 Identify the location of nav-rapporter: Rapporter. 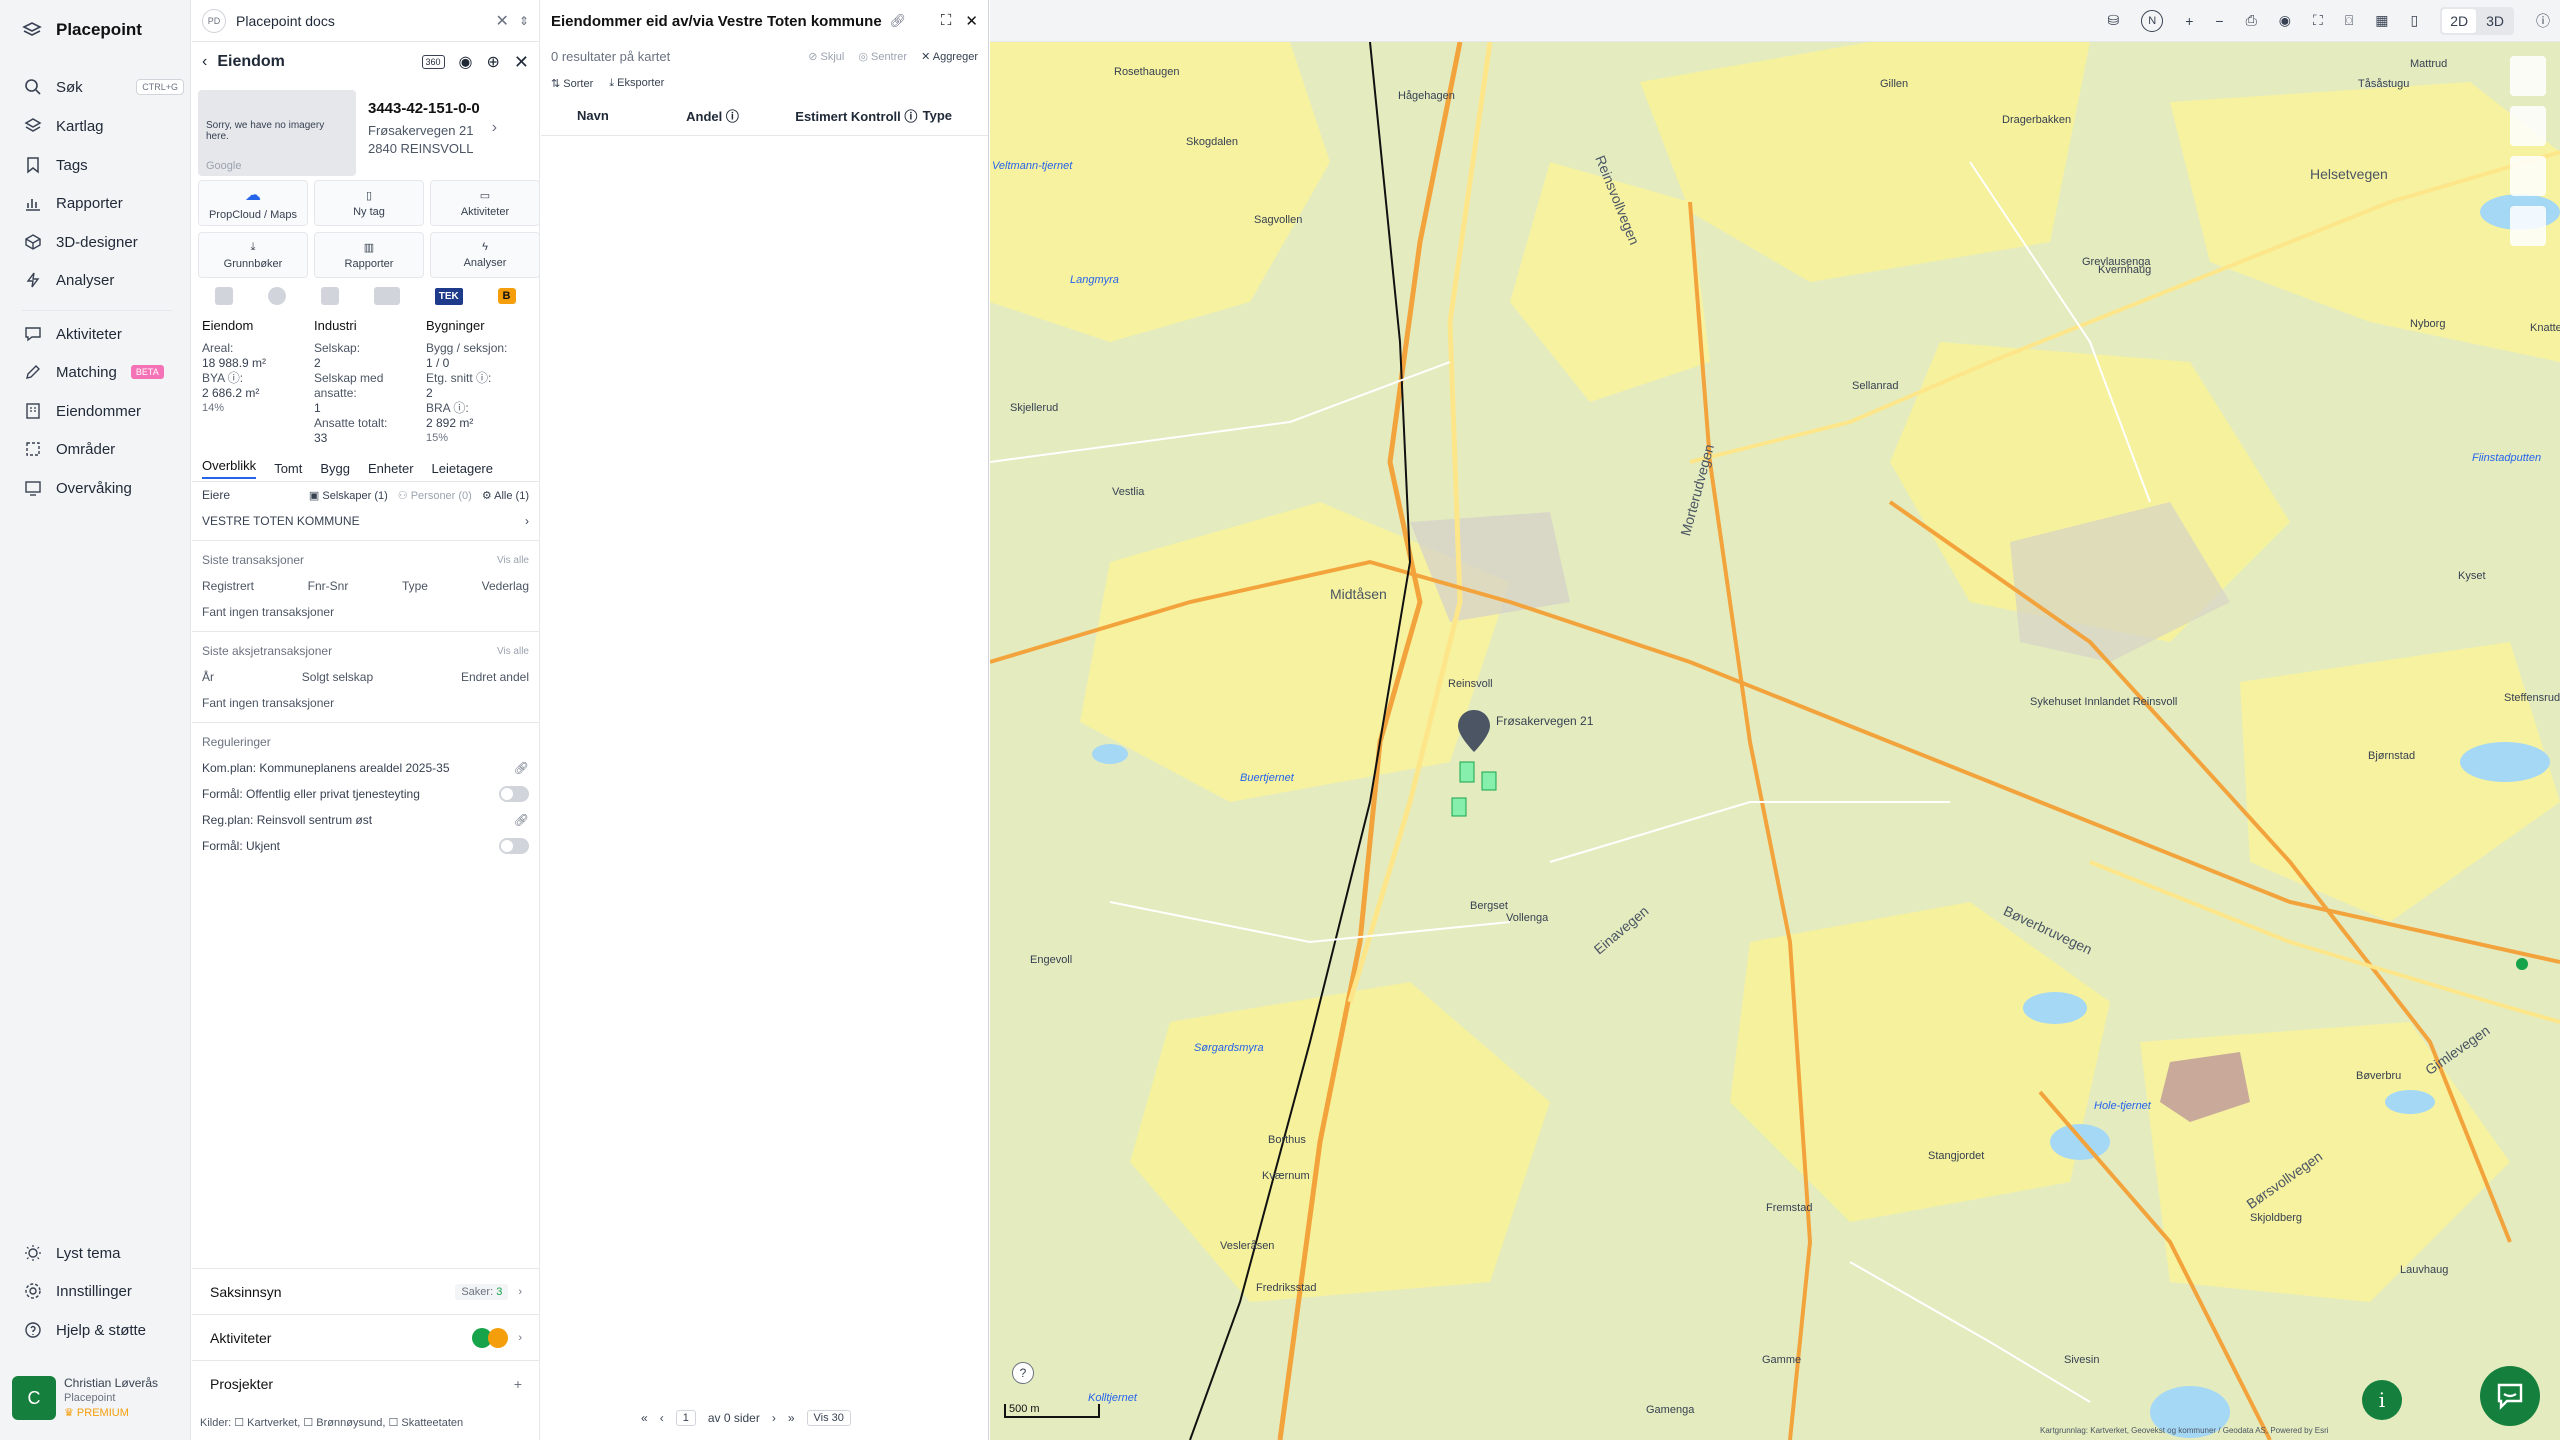
(104, 203).